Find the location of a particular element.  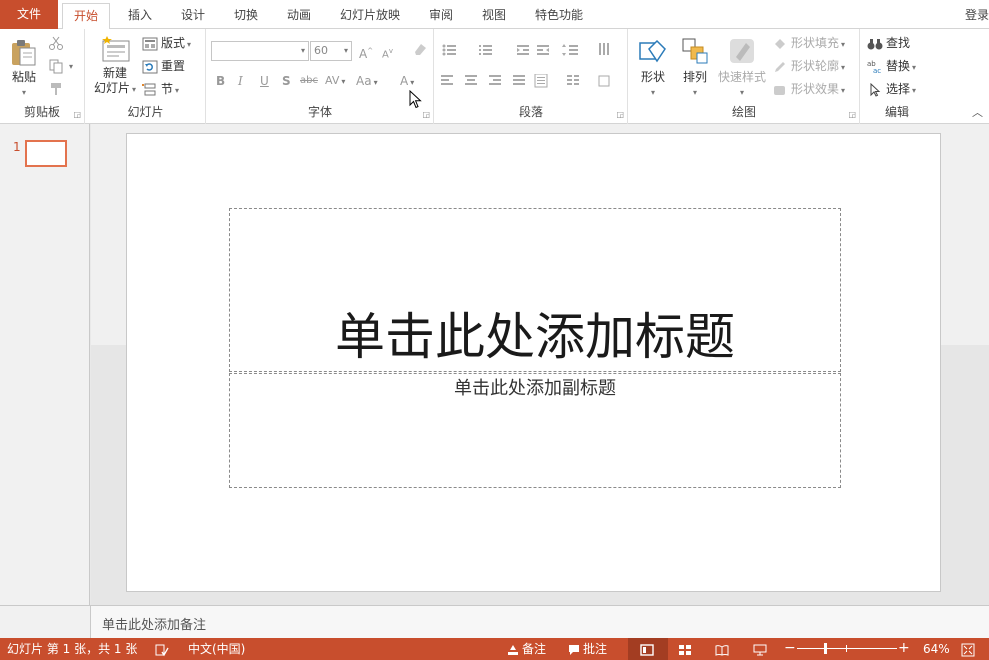

slides-group-label: 幻灯片 is located at coordinates (145, 112).